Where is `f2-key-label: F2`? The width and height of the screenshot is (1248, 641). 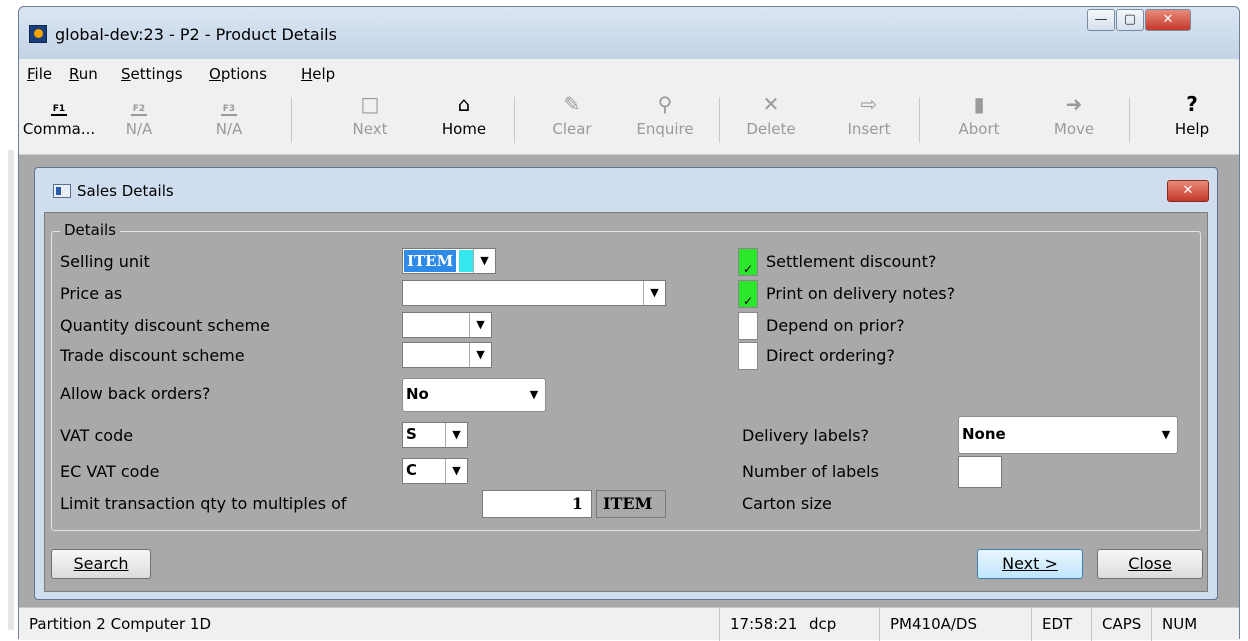 f2-key-label: F2 is located at coordinates (139, 110).